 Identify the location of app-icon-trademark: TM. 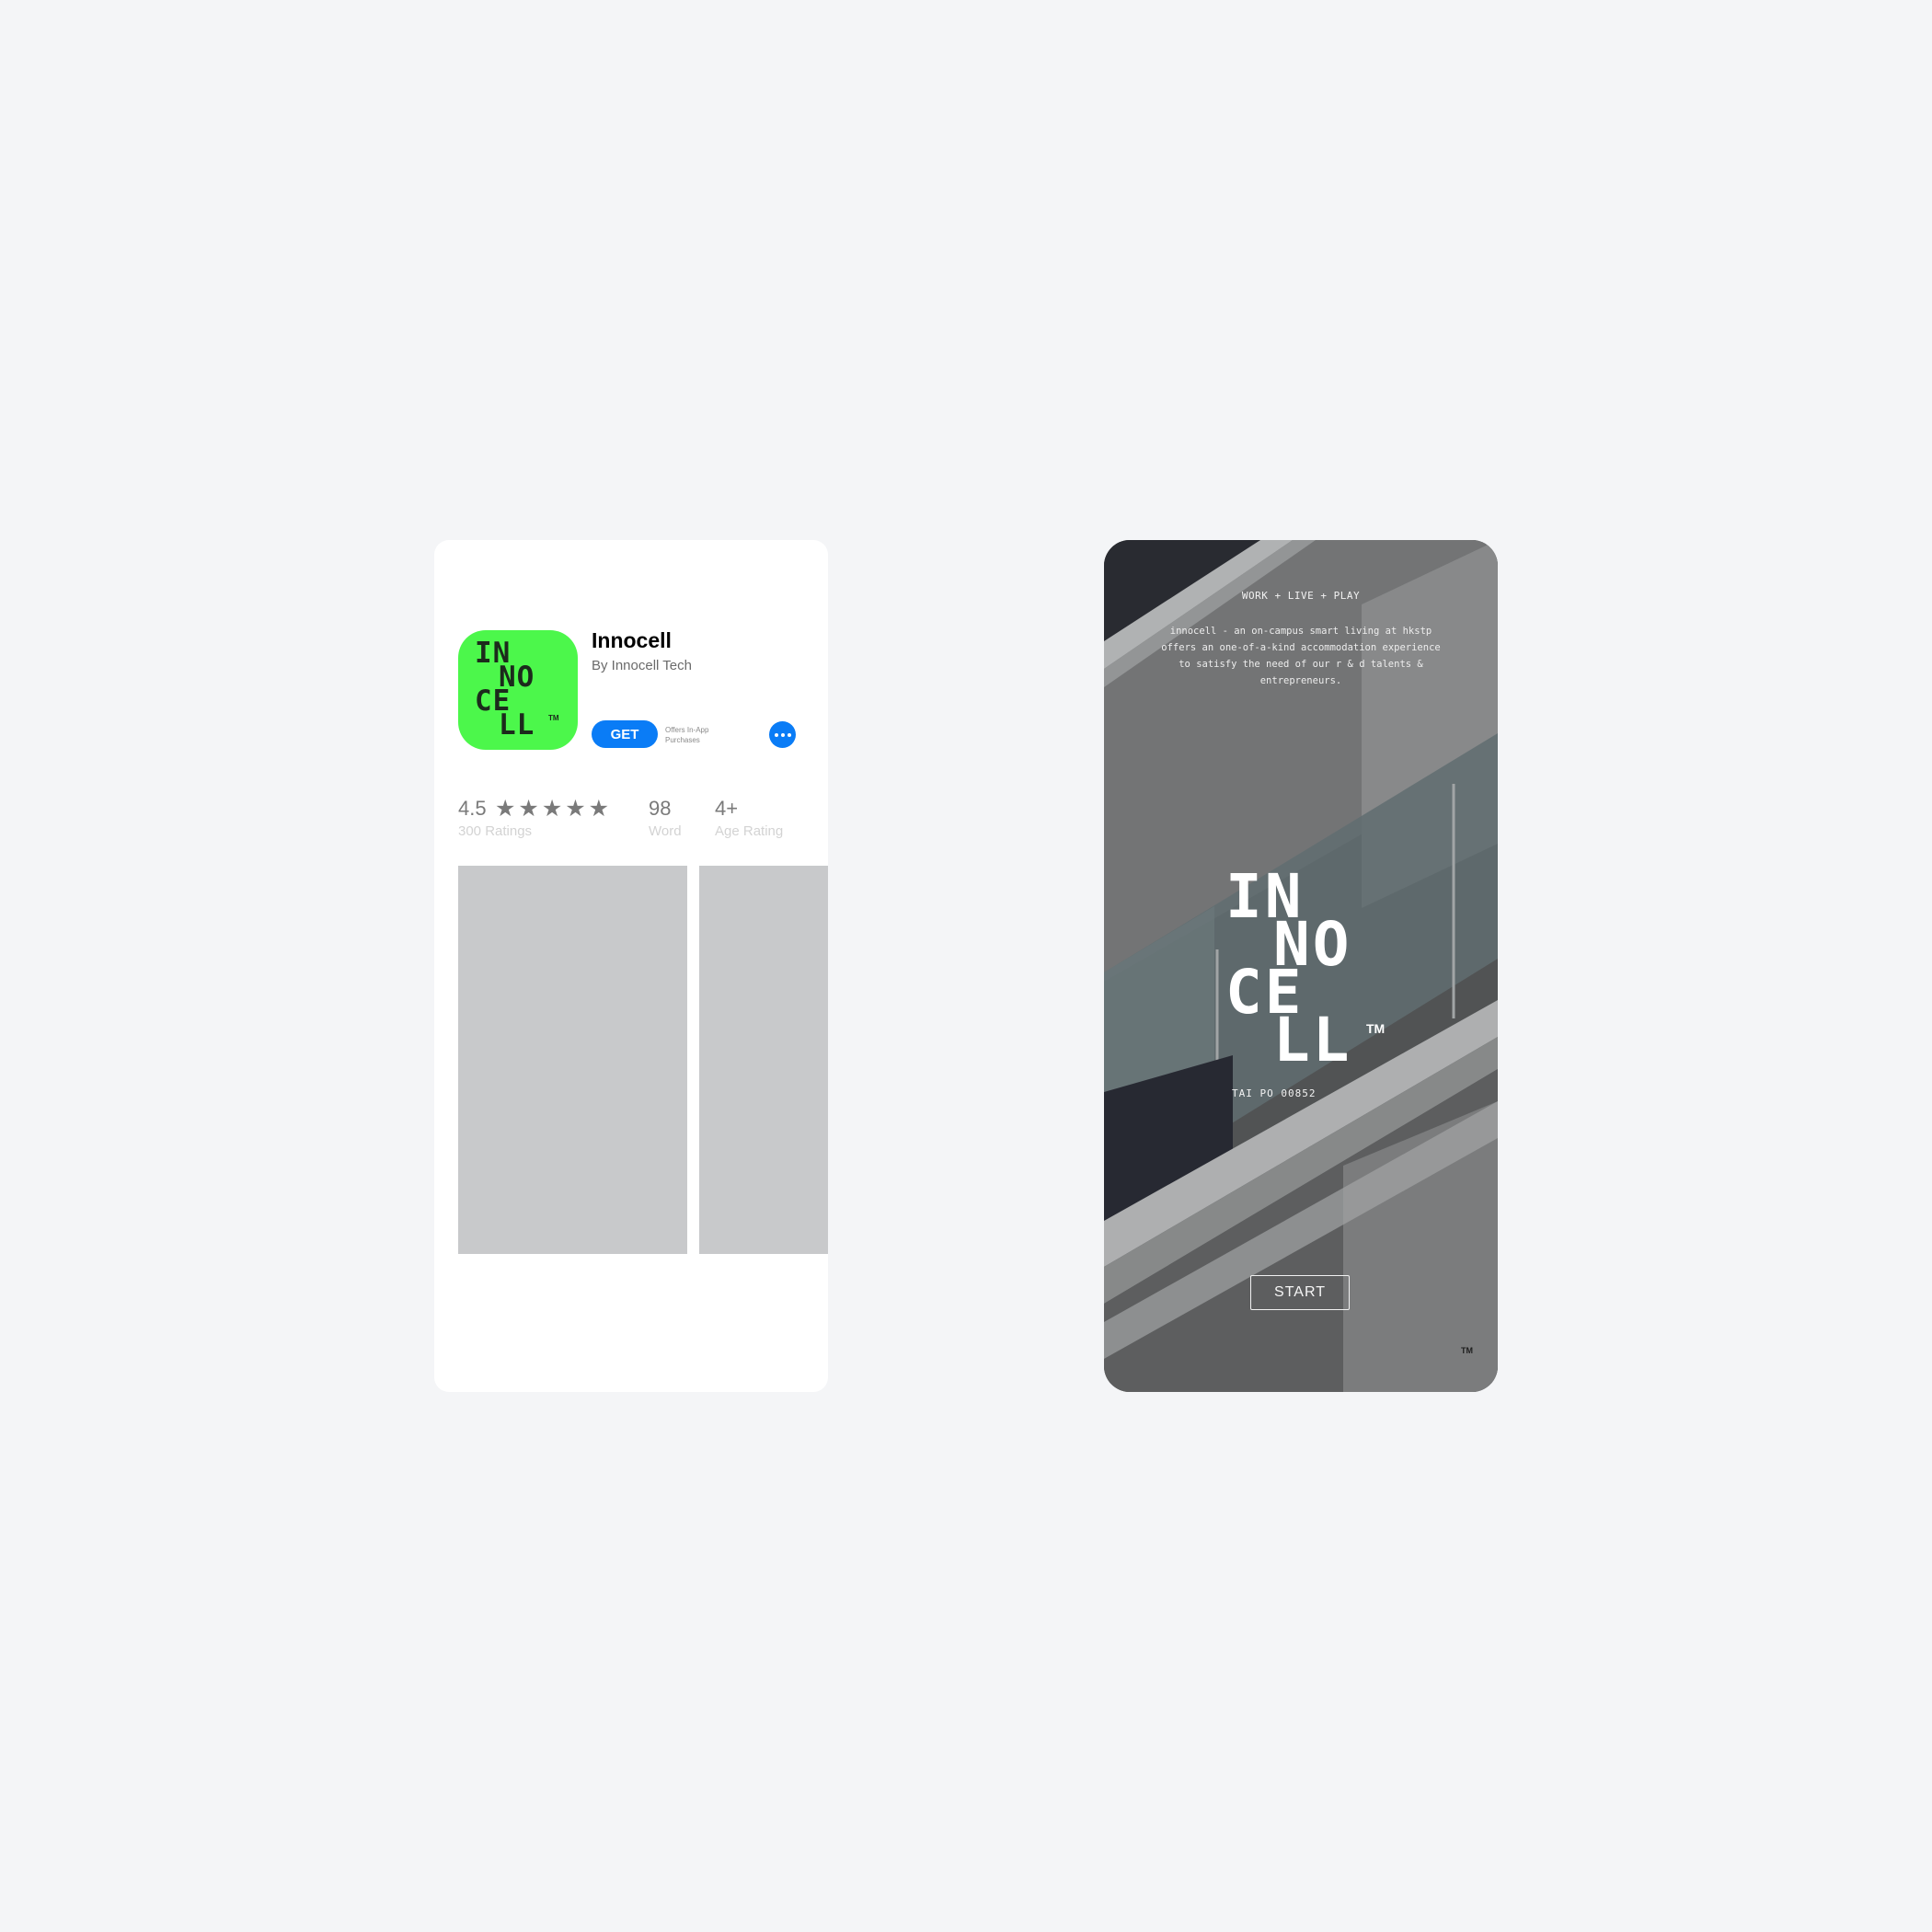
(553, 718).